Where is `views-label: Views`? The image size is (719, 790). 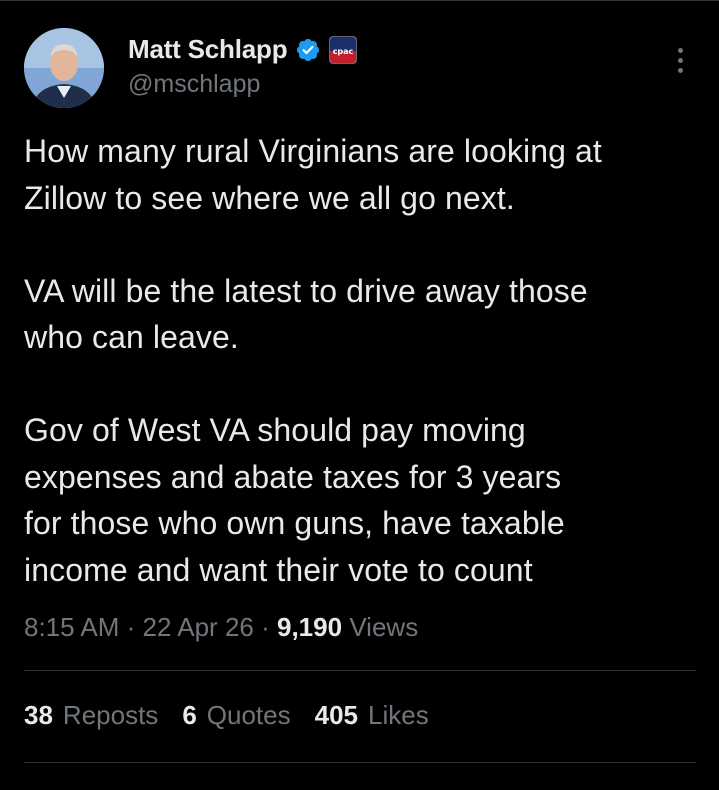
views-label: Views is located at coordinates (384, 627).